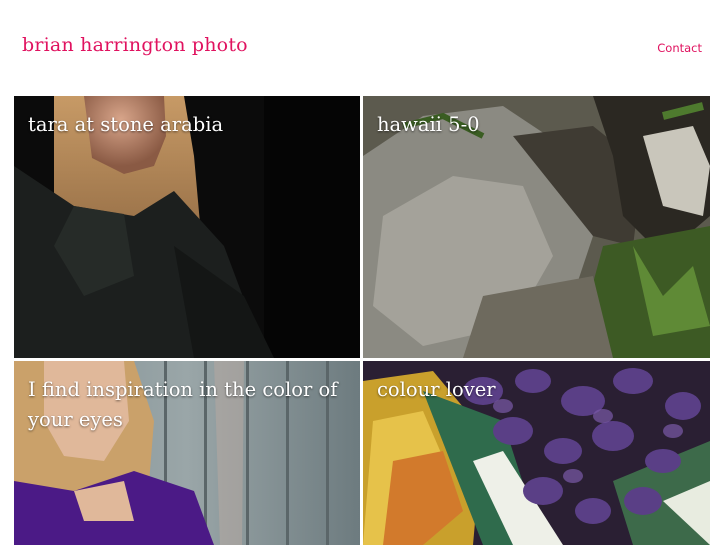 This screenshot has width=727, height=545. Describe the element at coordinates (135, 45) in the screenshot. I see `site-title: brian harrington photo` at that location.